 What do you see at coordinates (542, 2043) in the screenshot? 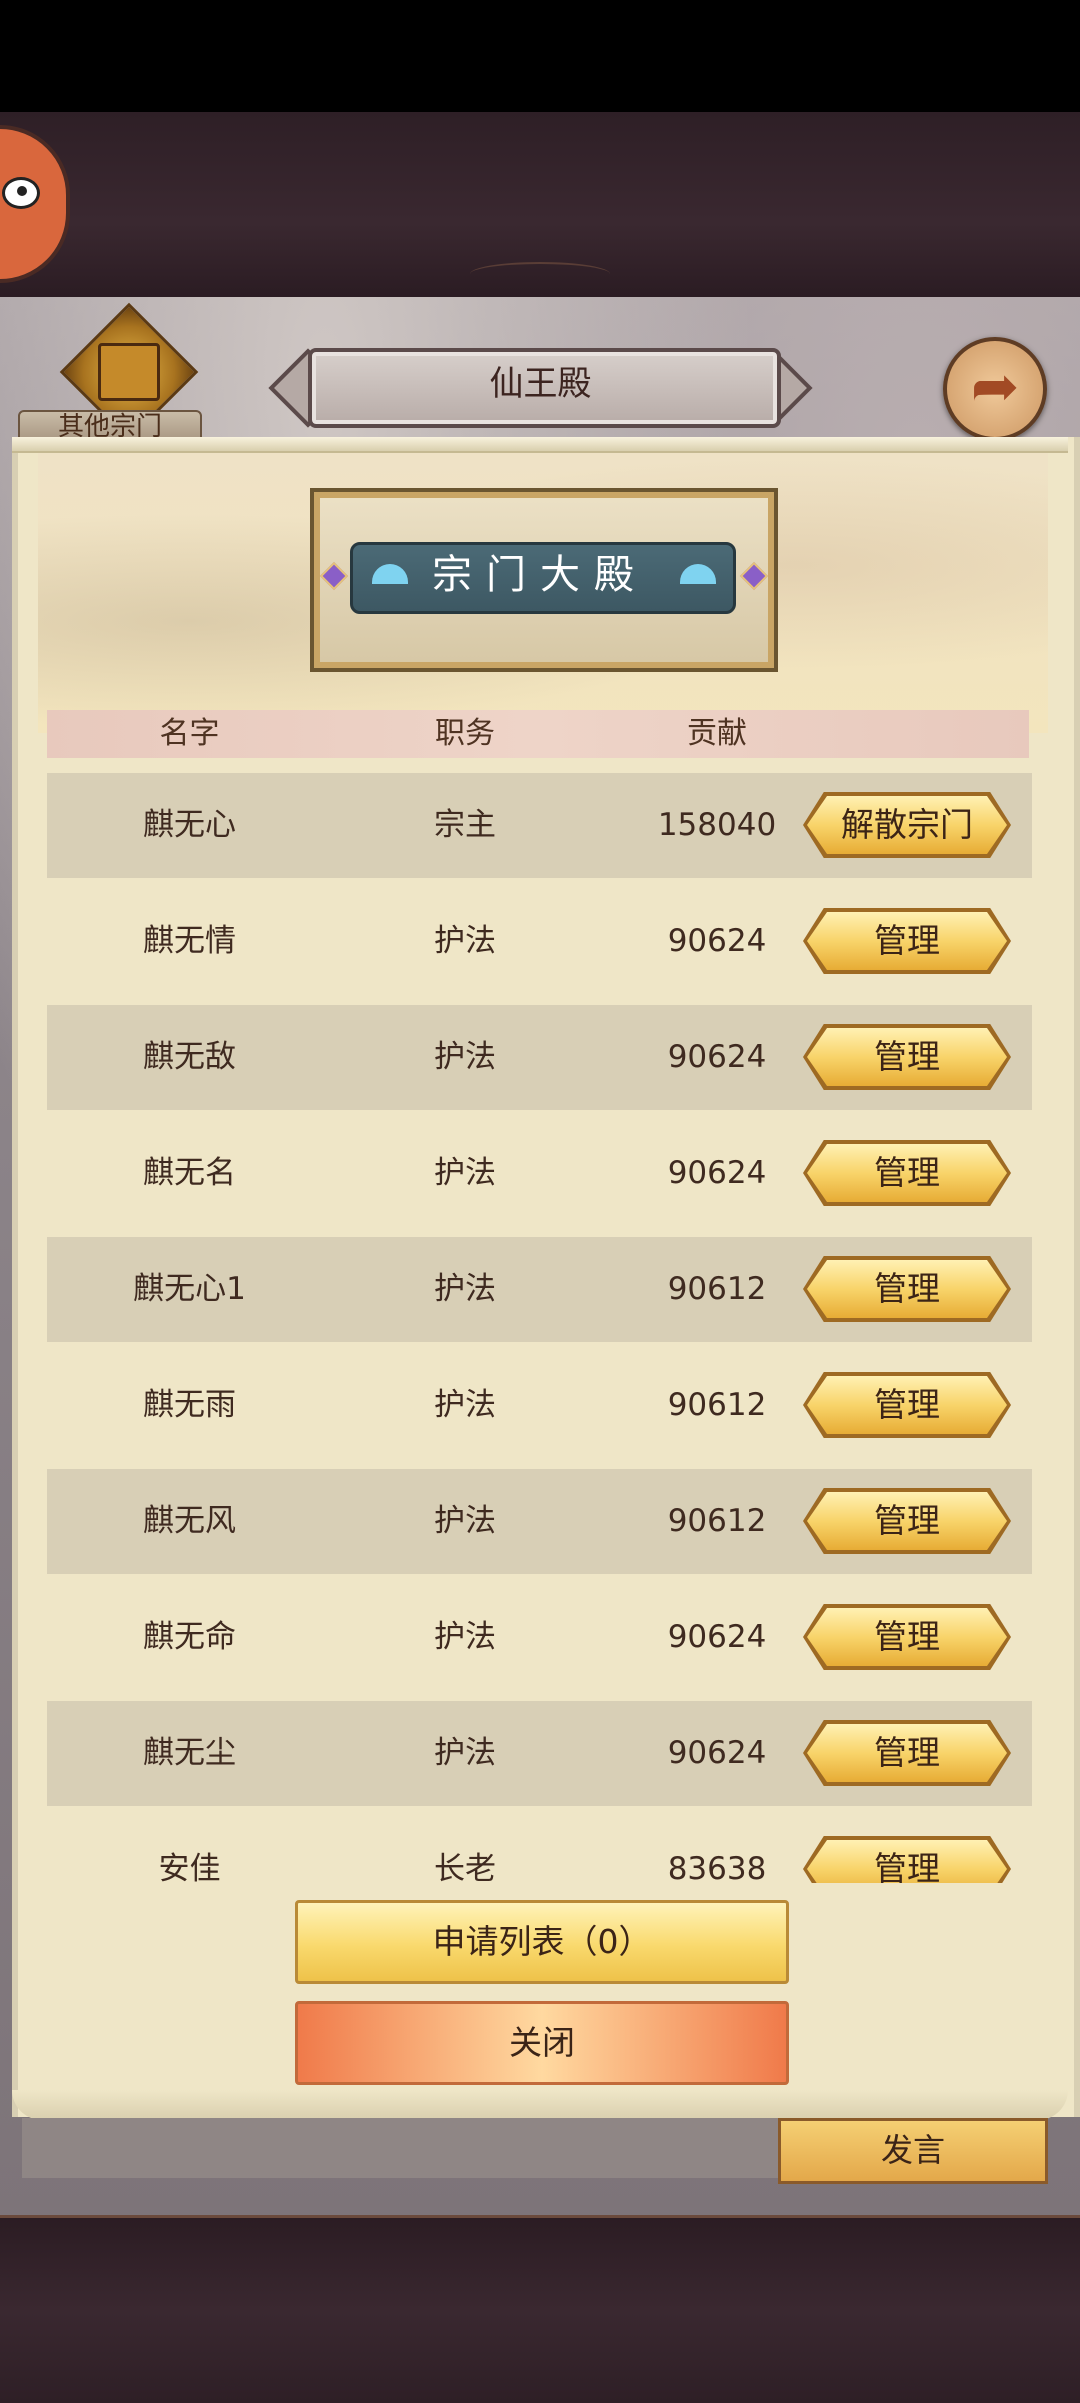
I see `close-button: 关闭` at bounding box center [542, 2043].